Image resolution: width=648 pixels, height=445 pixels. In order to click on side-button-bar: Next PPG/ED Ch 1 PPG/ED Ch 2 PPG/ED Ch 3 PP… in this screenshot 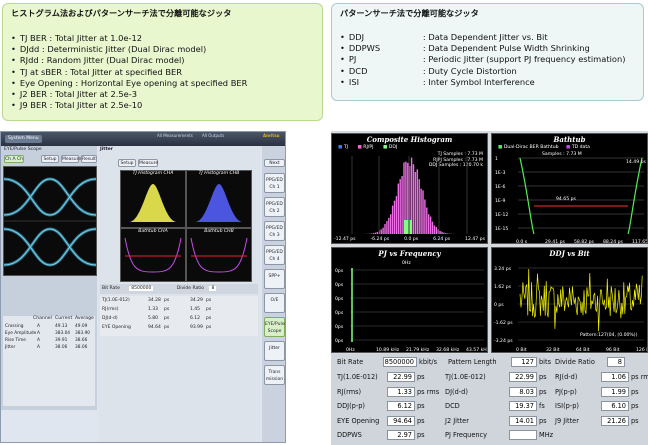, I will do `click(273, 294)`.